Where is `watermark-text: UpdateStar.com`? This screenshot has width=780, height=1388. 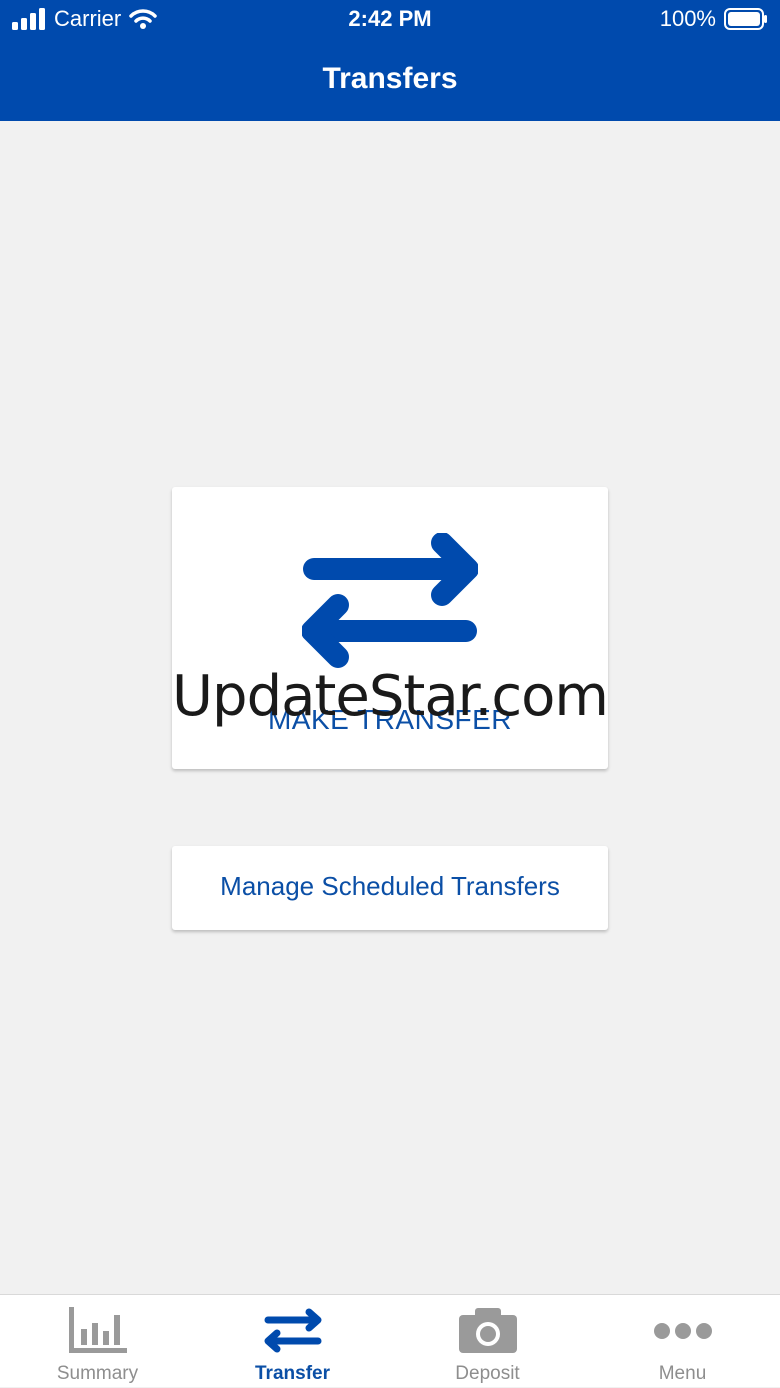
watermark-text: UpdateStar.com is located at coordinates (390, 696).